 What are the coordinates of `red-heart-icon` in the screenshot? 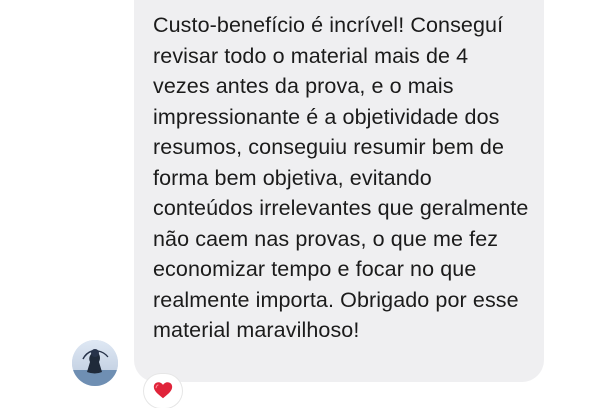 It's located at (163, 390).